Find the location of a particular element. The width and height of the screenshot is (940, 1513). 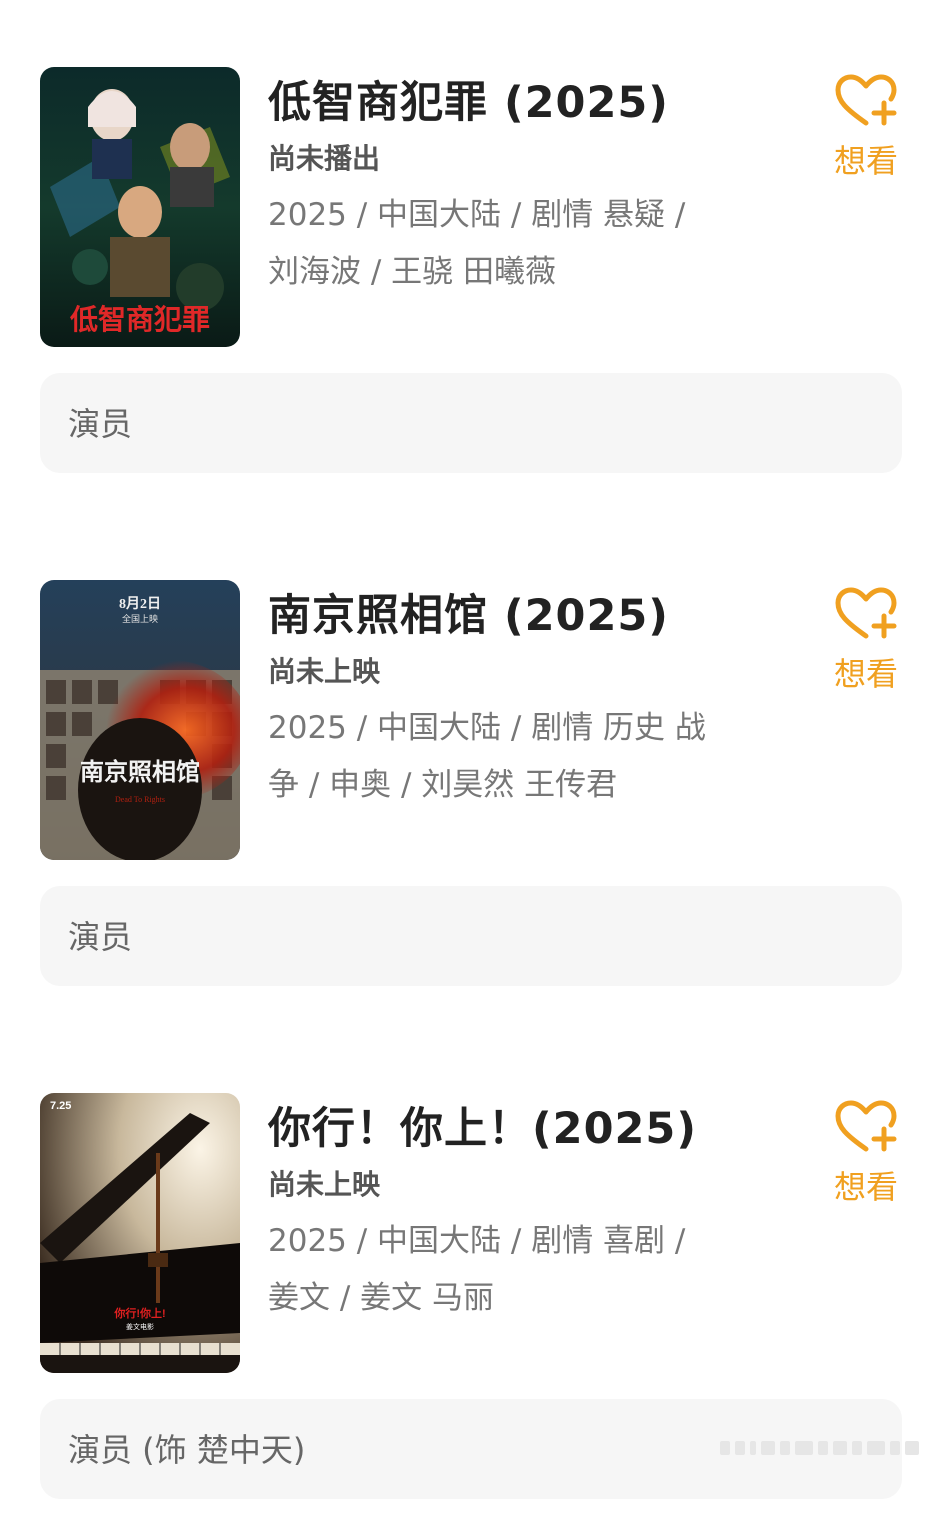

svg-text: 南京照相馆 is located at coordinates (140, 772).